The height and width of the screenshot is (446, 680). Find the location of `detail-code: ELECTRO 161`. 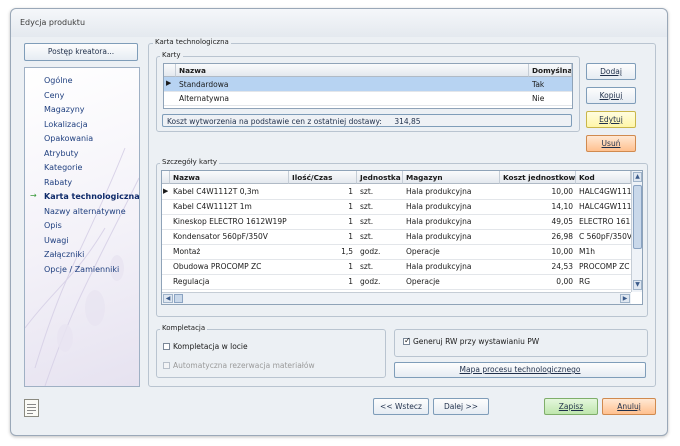

detail-code: ELECTRO 161 is located at coordinates (605, 221).